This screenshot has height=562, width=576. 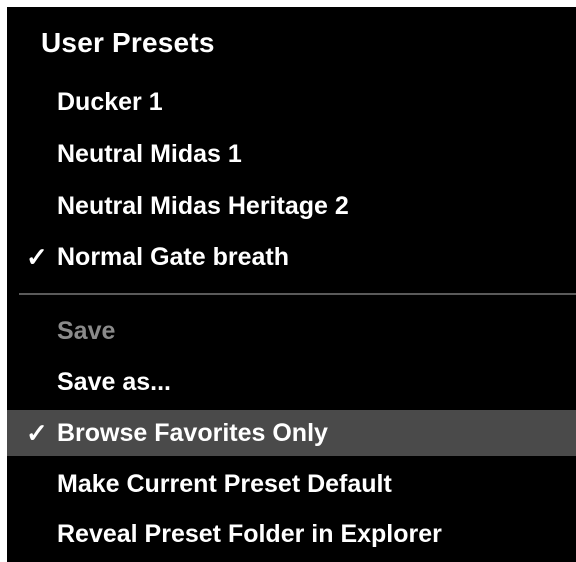 I want to click on menu-item-label: Neutral Midas 1, so click(x=149, y=154).